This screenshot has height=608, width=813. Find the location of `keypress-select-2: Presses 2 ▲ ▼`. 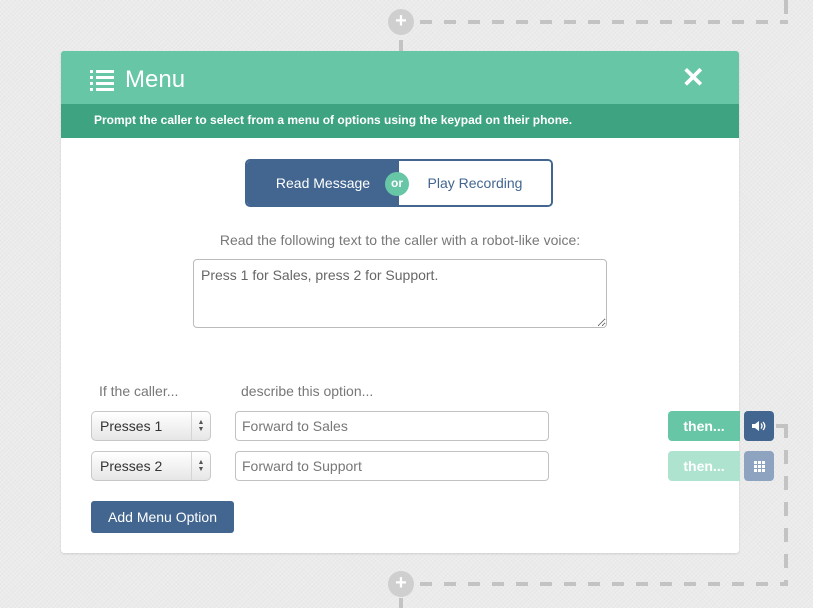

keypress-select-2: Presses 2 ▲ ▼ is located at coordinates (151, 466).